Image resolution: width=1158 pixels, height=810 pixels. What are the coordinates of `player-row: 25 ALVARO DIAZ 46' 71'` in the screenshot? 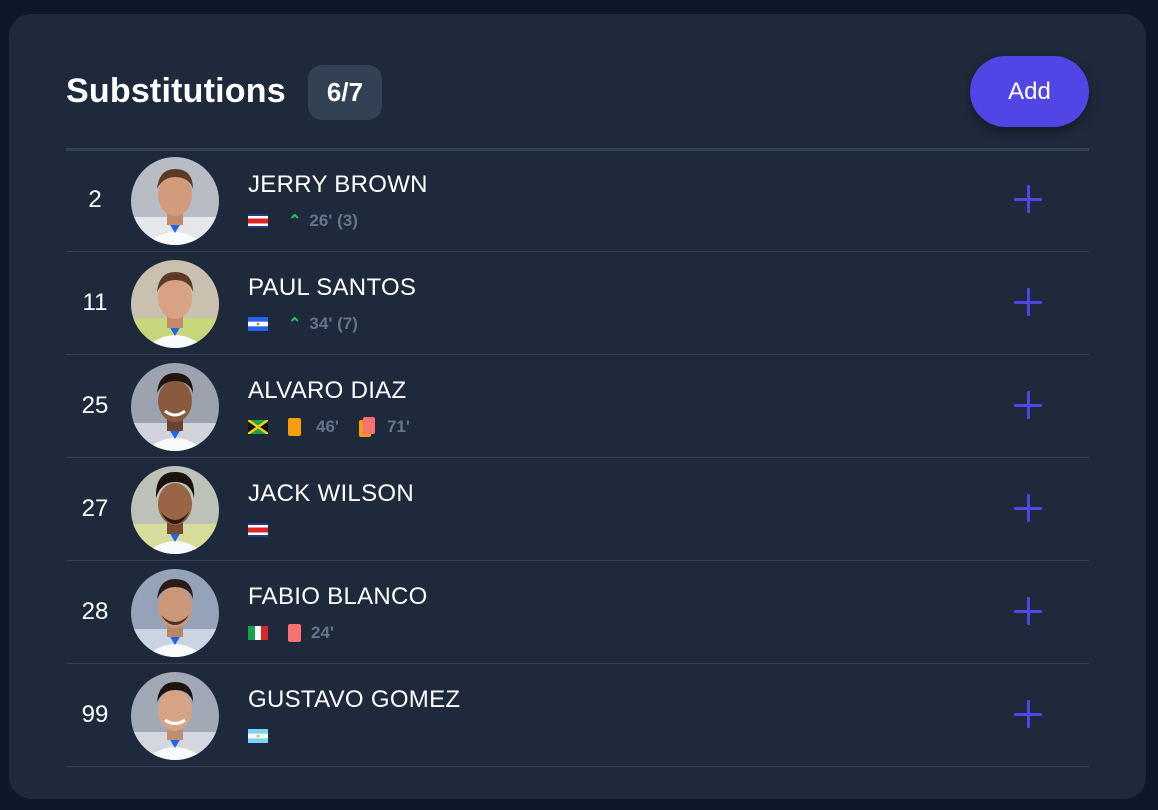 It's located at (577, 406).